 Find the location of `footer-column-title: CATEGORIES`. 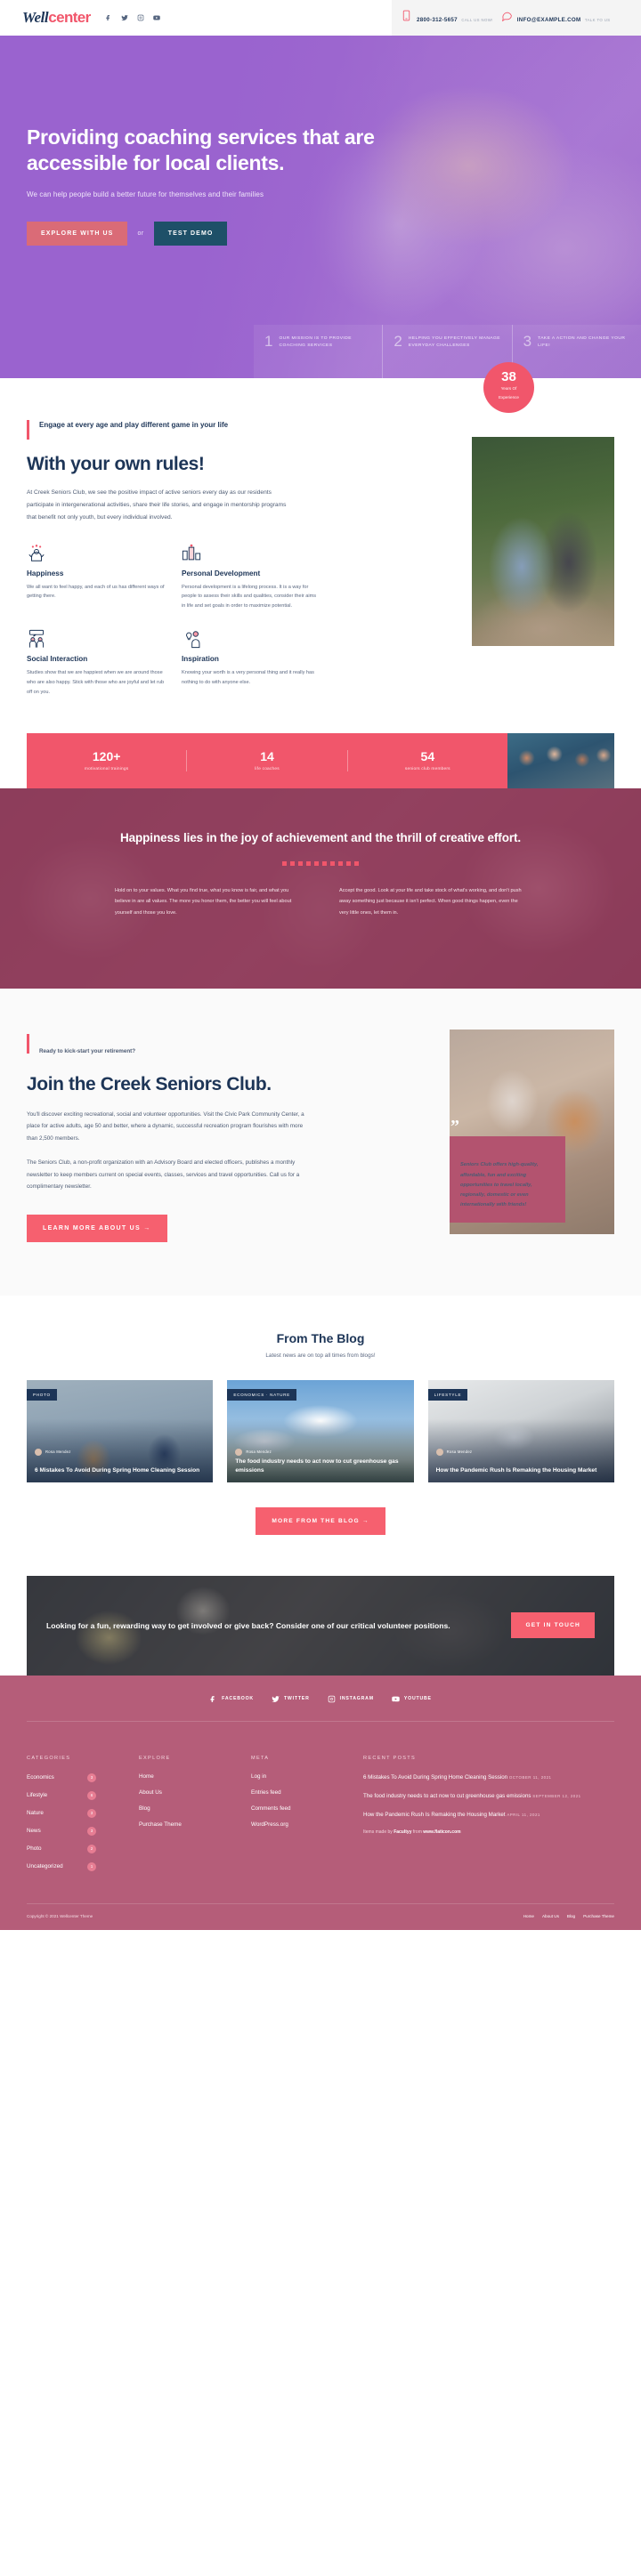

footer-column-title: CATEGORIES is located at coordinates (49, 1758).